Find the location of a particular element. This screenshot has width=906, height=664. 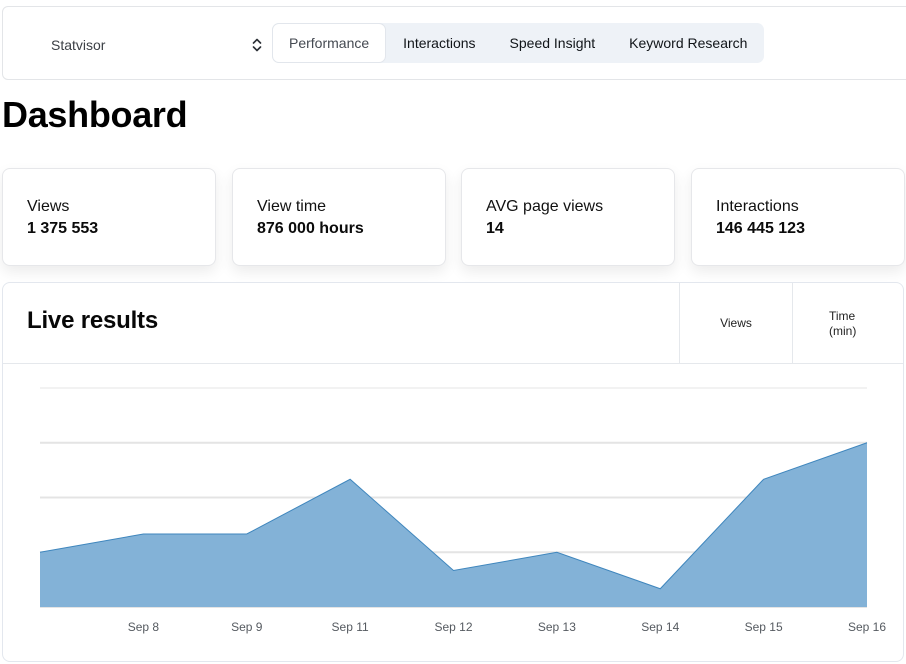

x-tick-label: Sep 13 is located at coordinates (557, 627).